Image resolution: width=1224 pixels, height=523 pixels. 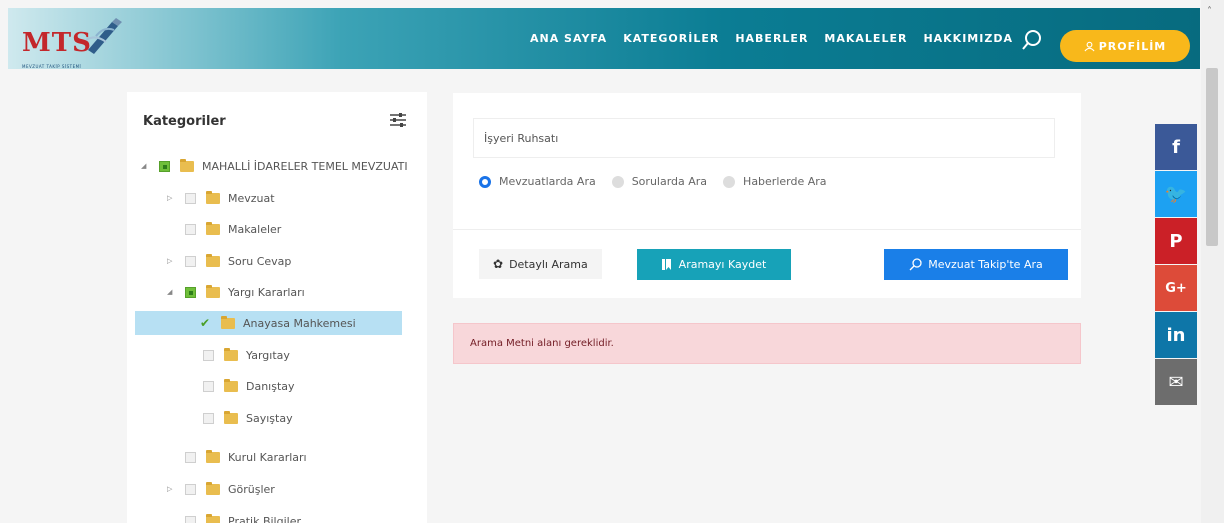 What do you see at coordinates (771, 38) in the screenshot?
I see `nav-haberler: HABERLER` at bounding box center [771, 38].